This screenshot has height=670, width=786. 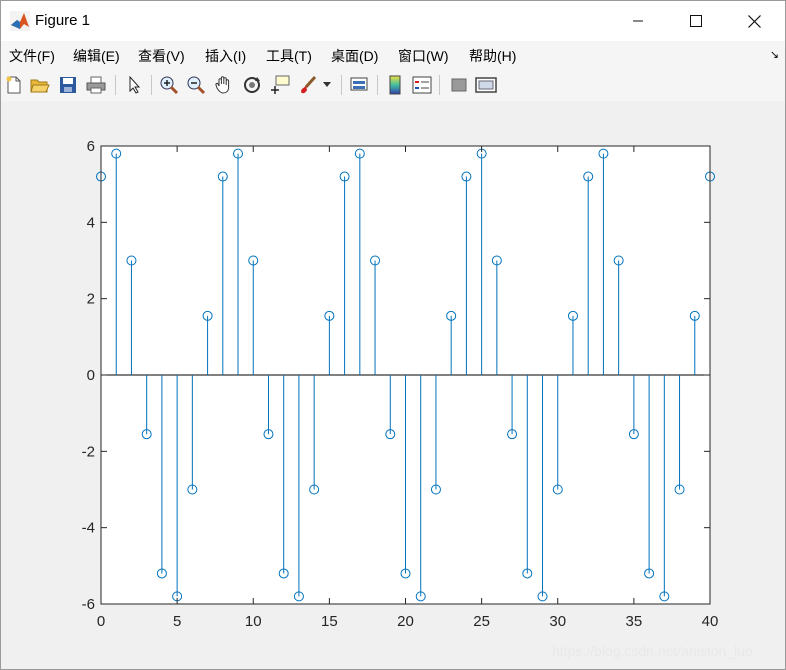 I want to click on figure-toolbar, so click(x=393, y=85).